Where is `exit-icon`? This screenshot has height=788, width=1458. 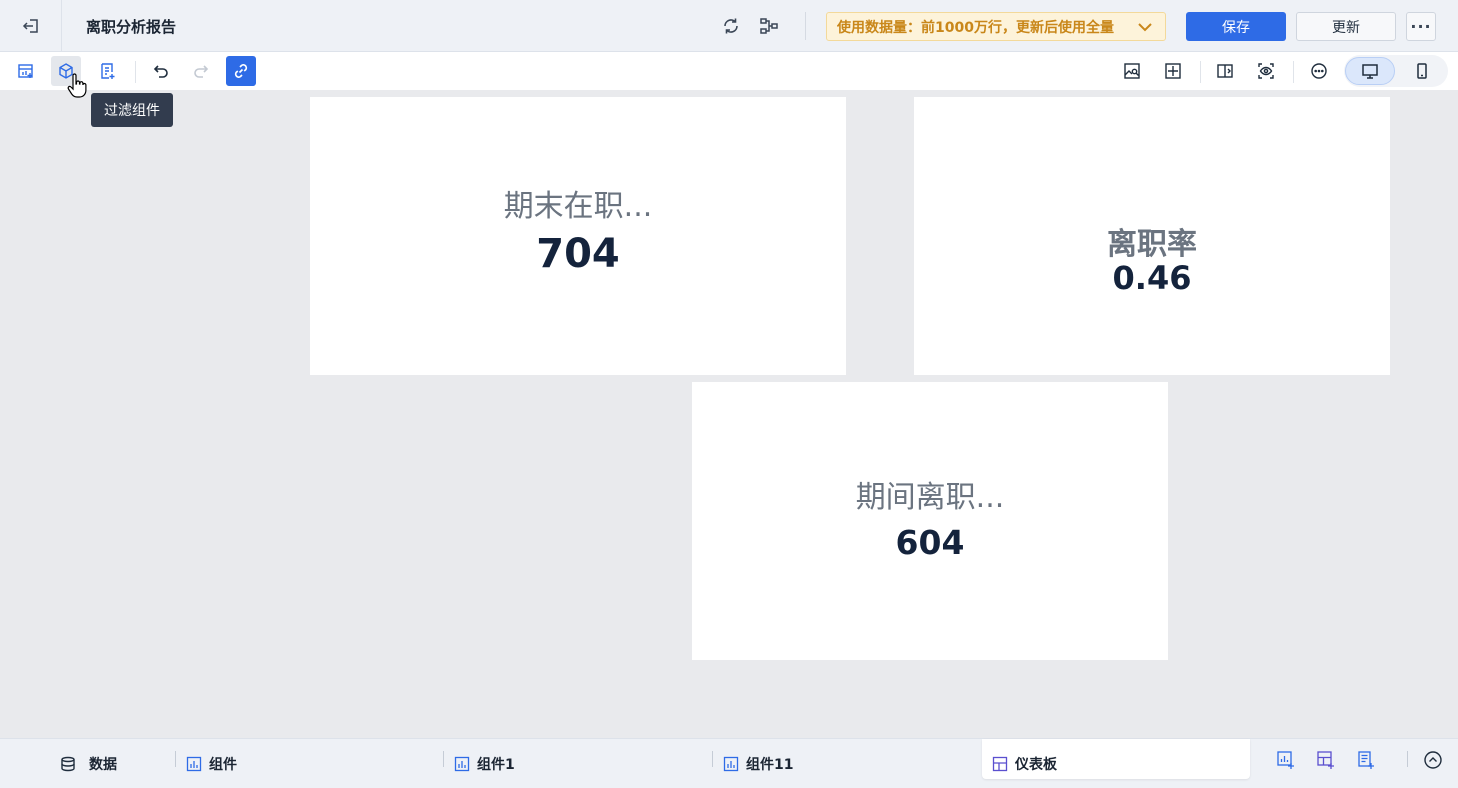
exit-icon is located at coordinates (30, 26).